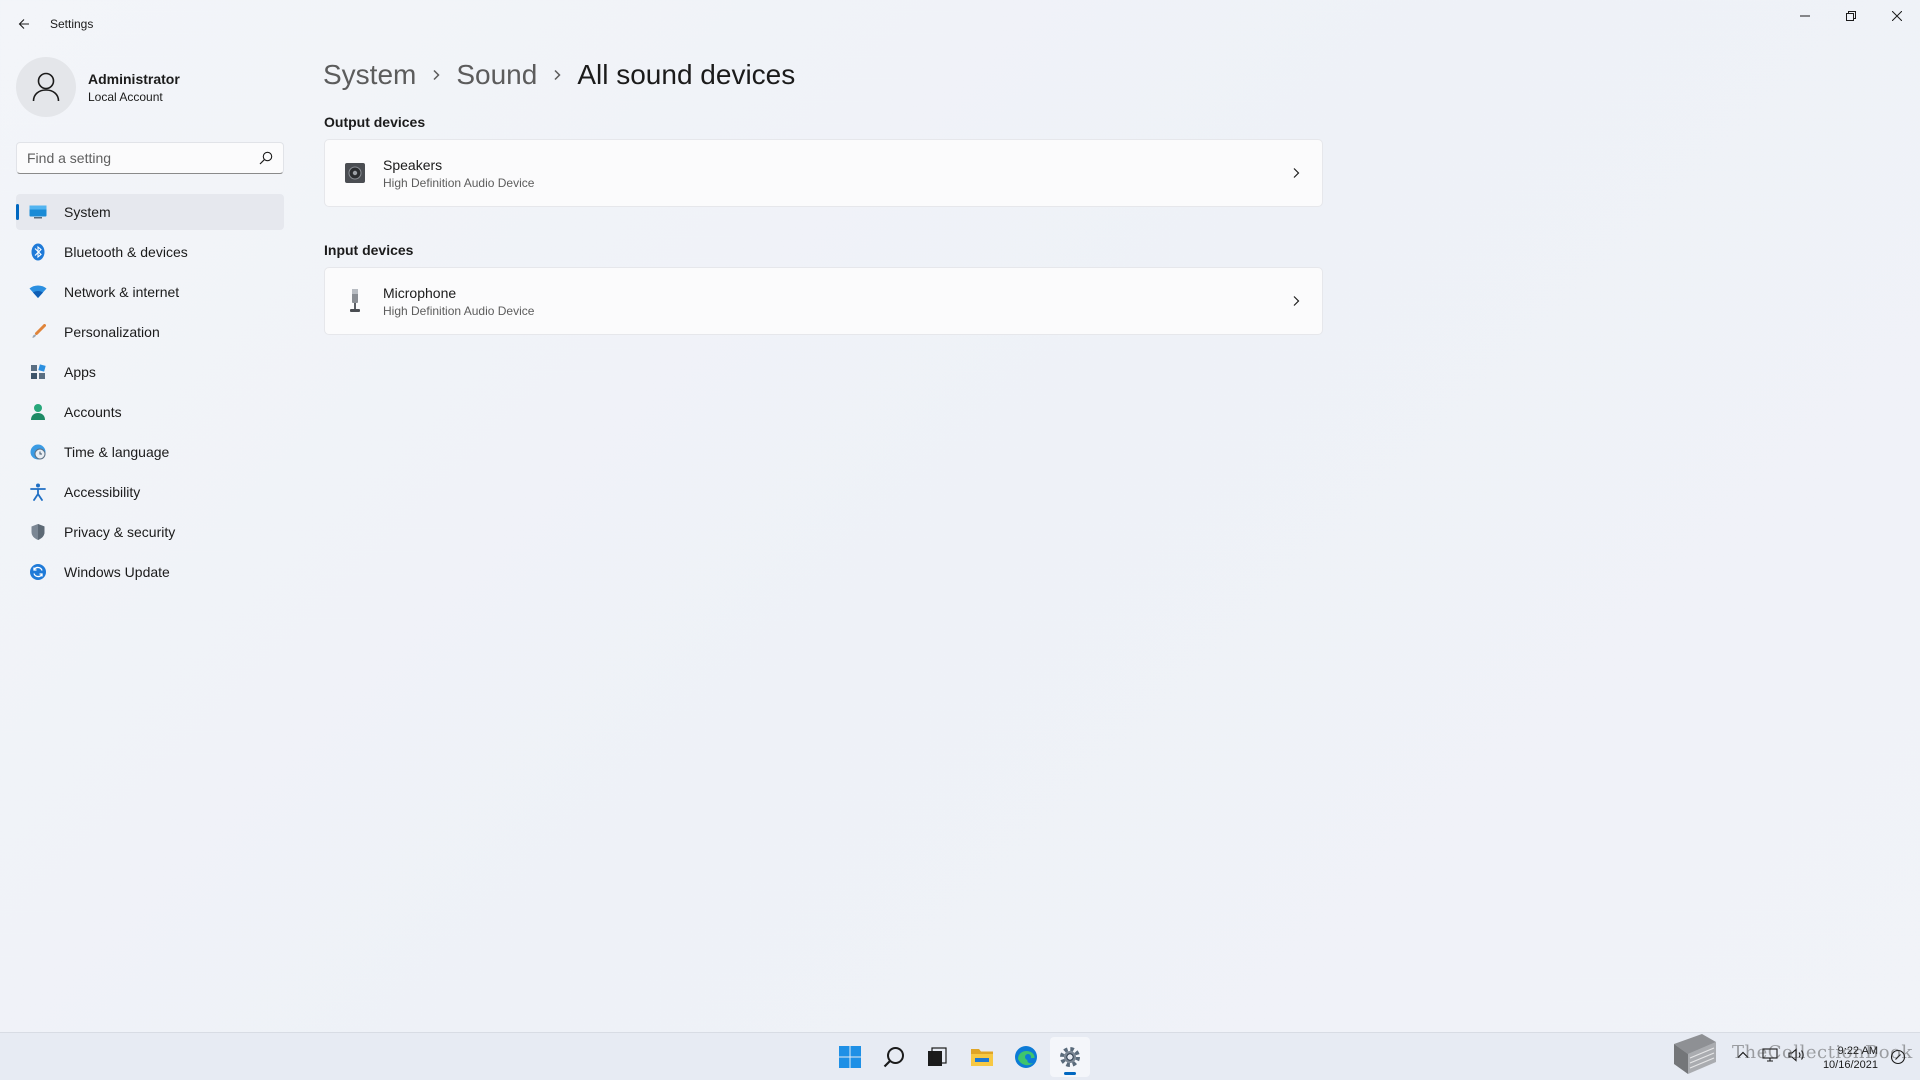 Image resolution: width=1920 pixels, height=1080 pixels. What do you see at coordinates (413, 164) in the screenshot?
I see `device-name: Speakers` at bounding box center [413, 164].